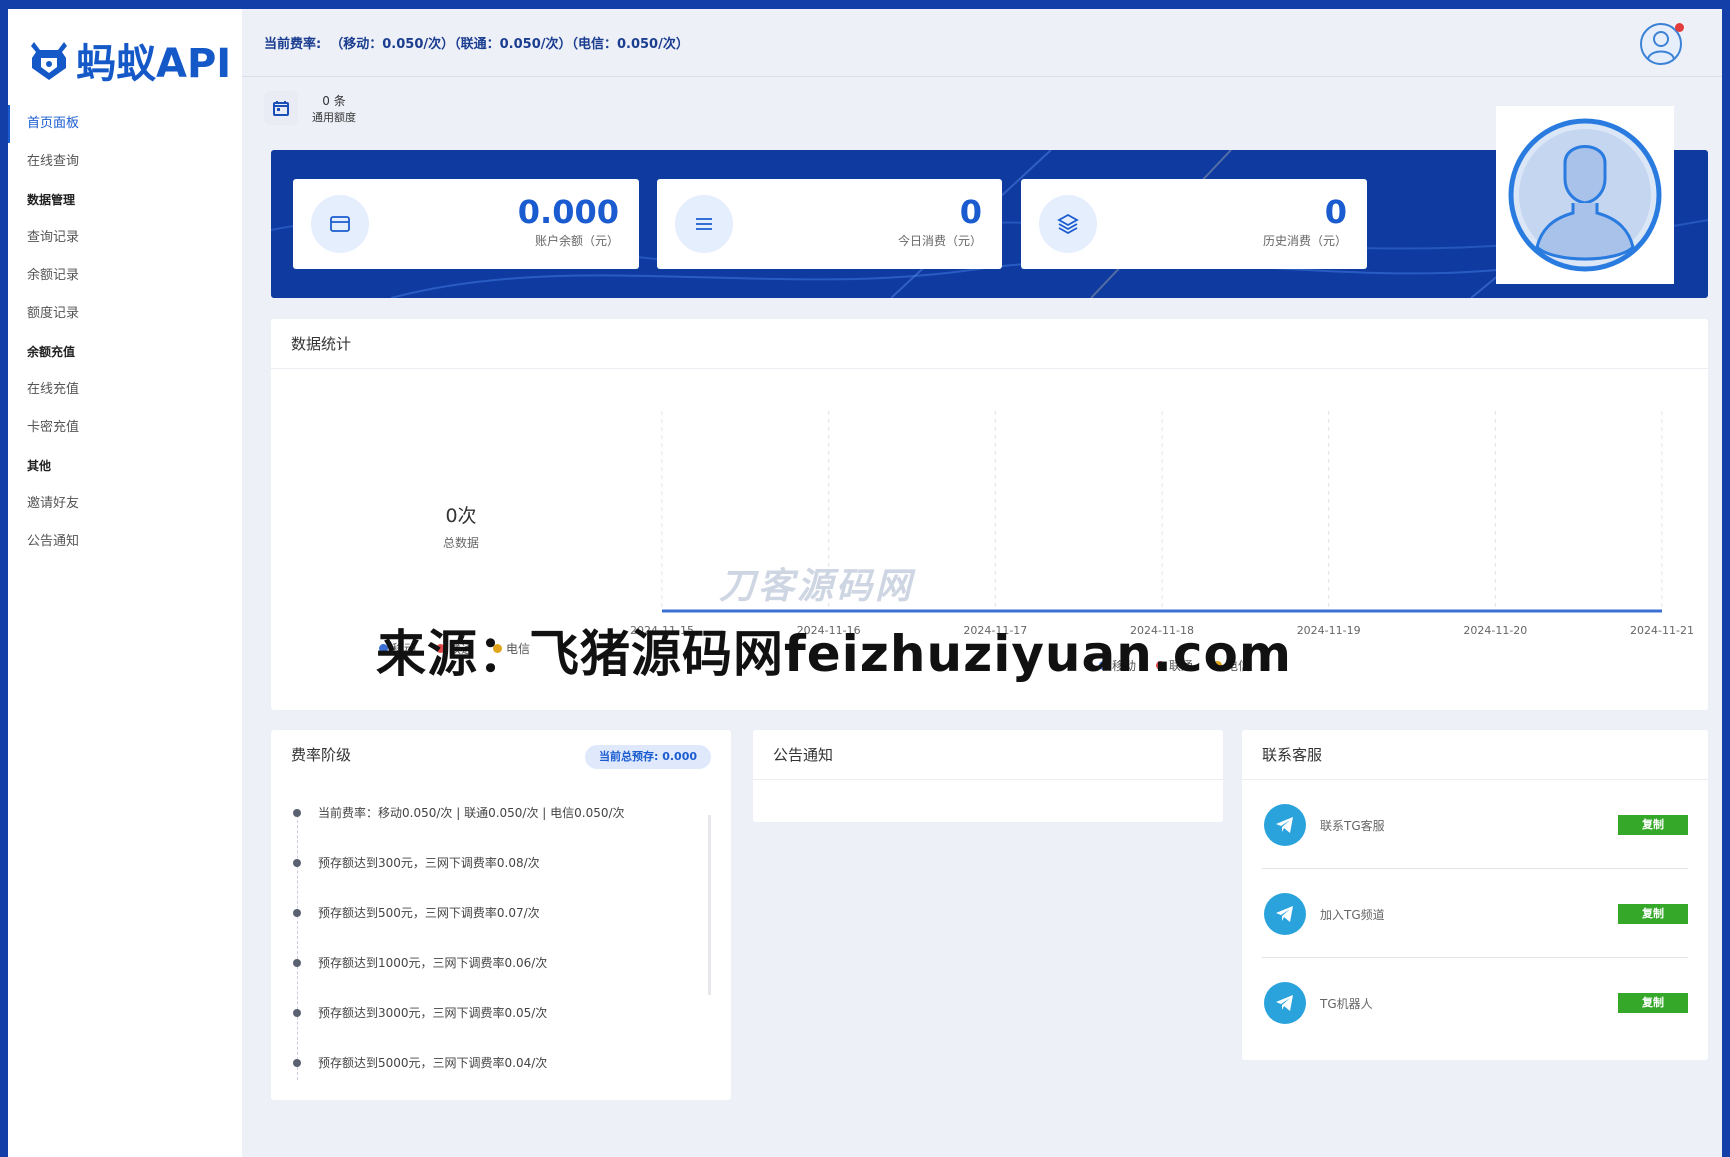  What do you see at coordinates (466, 224) in the screenshot?
I see `stat-card: 0.000 账户余额（元）` at bounding box center [466, 224].